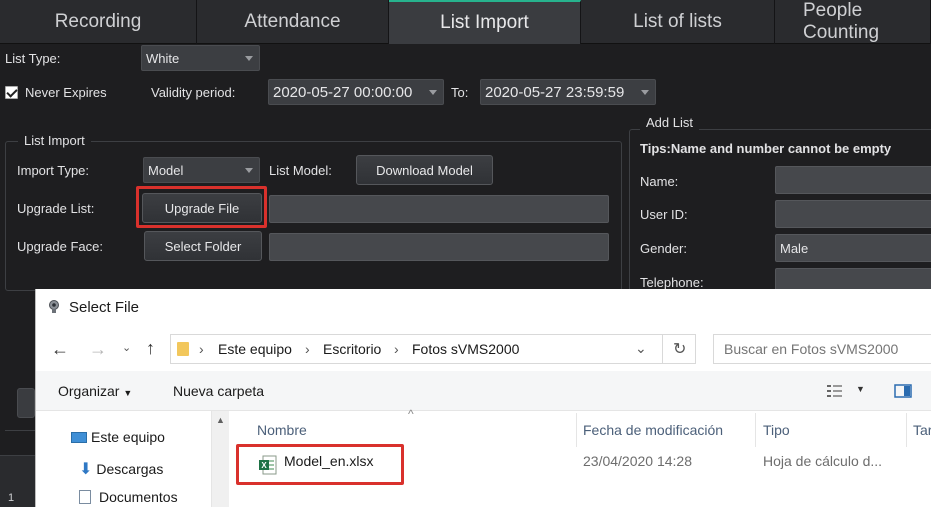 Image resolution: width=931 pixels, height=507 pixels. I want to click on never-expires-checkbox, so click(11, 92).